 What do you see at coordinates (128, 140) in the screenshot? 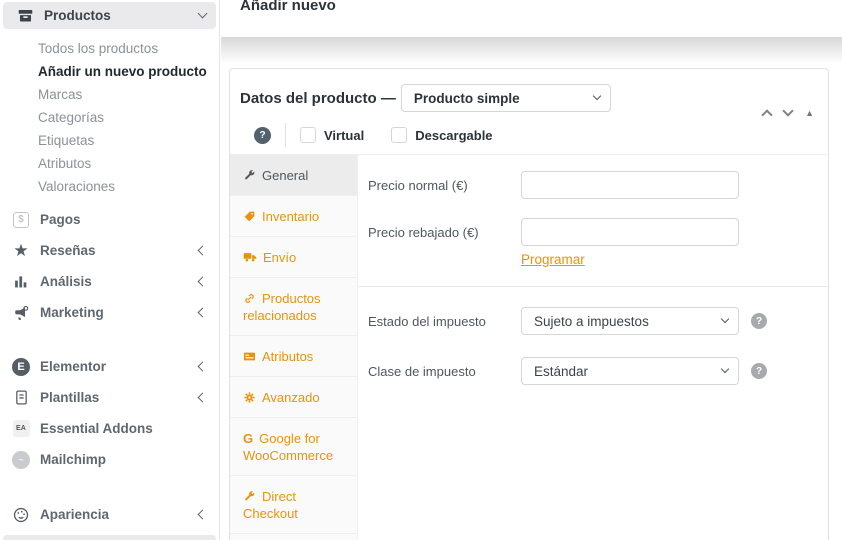
I see `submenu-item-etiquetas: Etiquetas` at bounding box center [128, 140].